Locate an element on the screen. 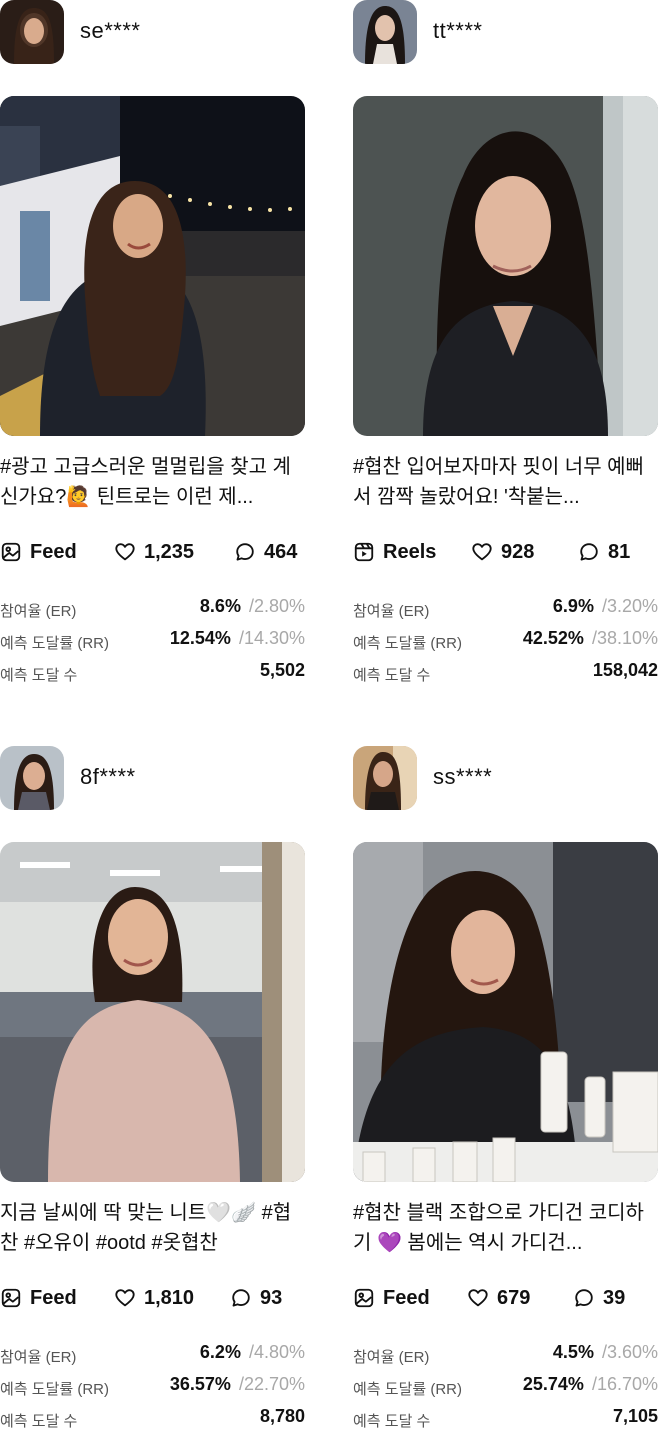 This screenshot has width=658, height=1448. metric-er: 참여율 (ER) 8.6% /2.80% is located at coordinates (152, 612).